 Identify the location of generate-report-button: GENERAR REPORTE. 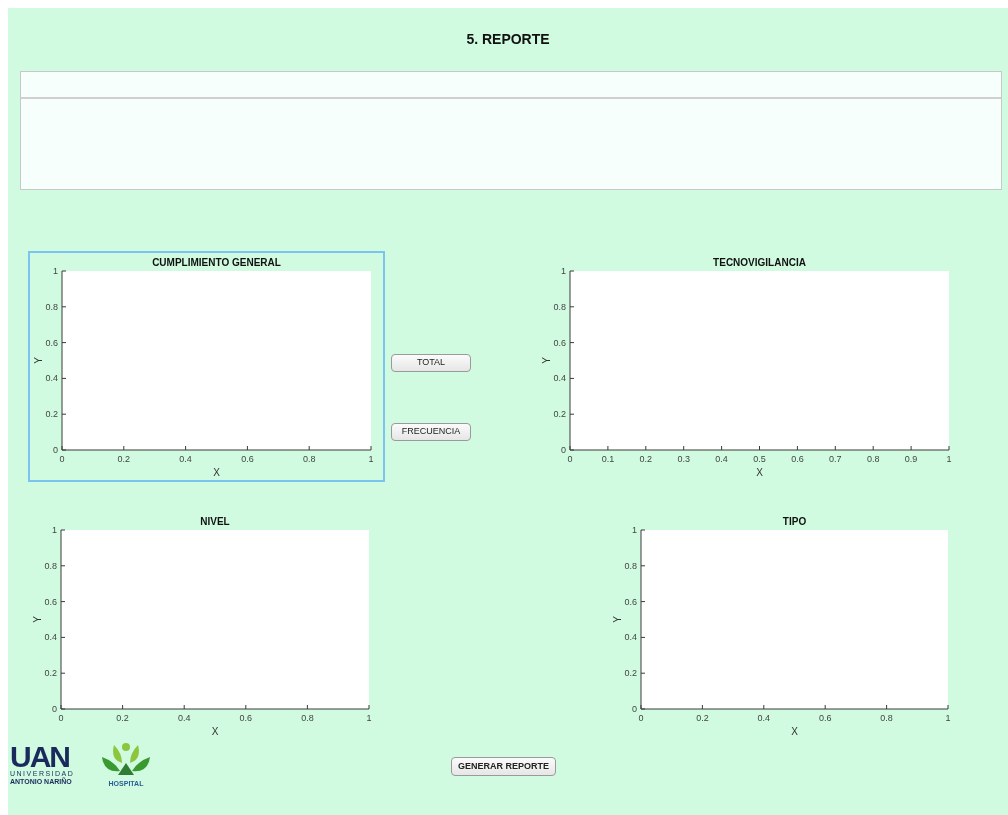
(503, 766).